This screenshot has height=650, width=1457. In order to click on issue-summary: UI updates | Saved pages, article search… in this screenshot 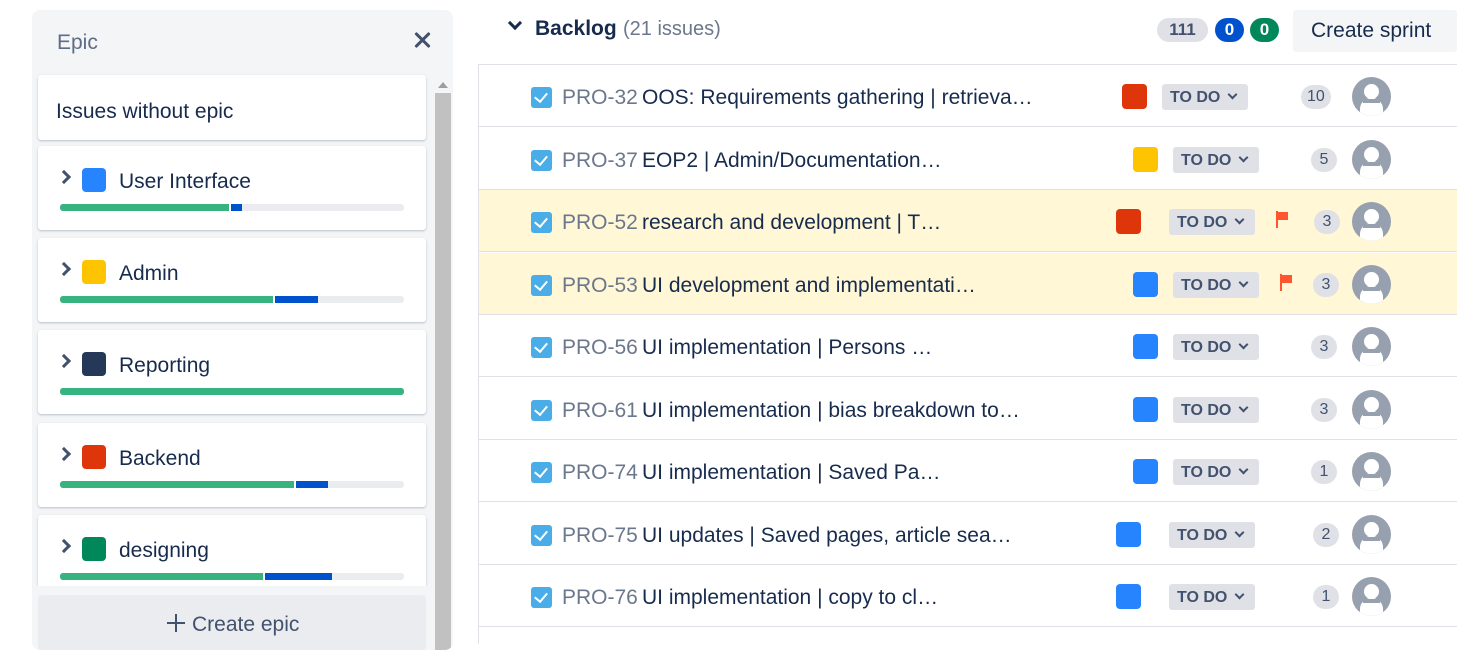, I will do `click(829, 535)`.